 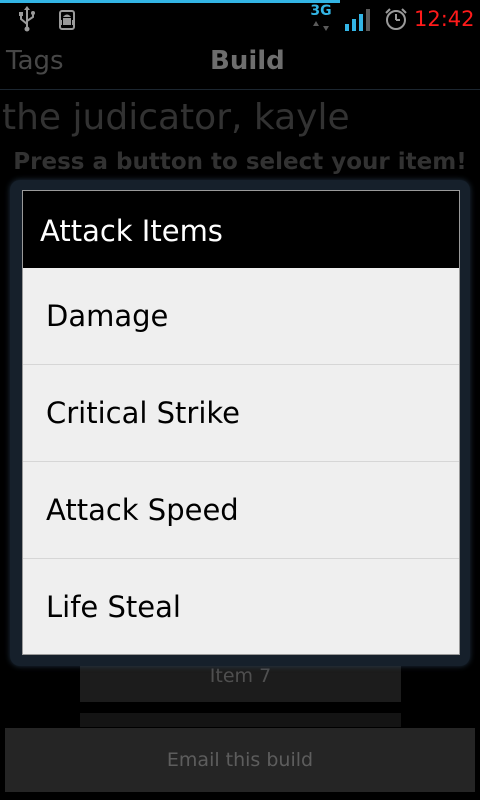 What do you see at coordinates (143, 413) in the screenshot?
I see `option-label: Critical Strike` at bounding box center [143, 413].